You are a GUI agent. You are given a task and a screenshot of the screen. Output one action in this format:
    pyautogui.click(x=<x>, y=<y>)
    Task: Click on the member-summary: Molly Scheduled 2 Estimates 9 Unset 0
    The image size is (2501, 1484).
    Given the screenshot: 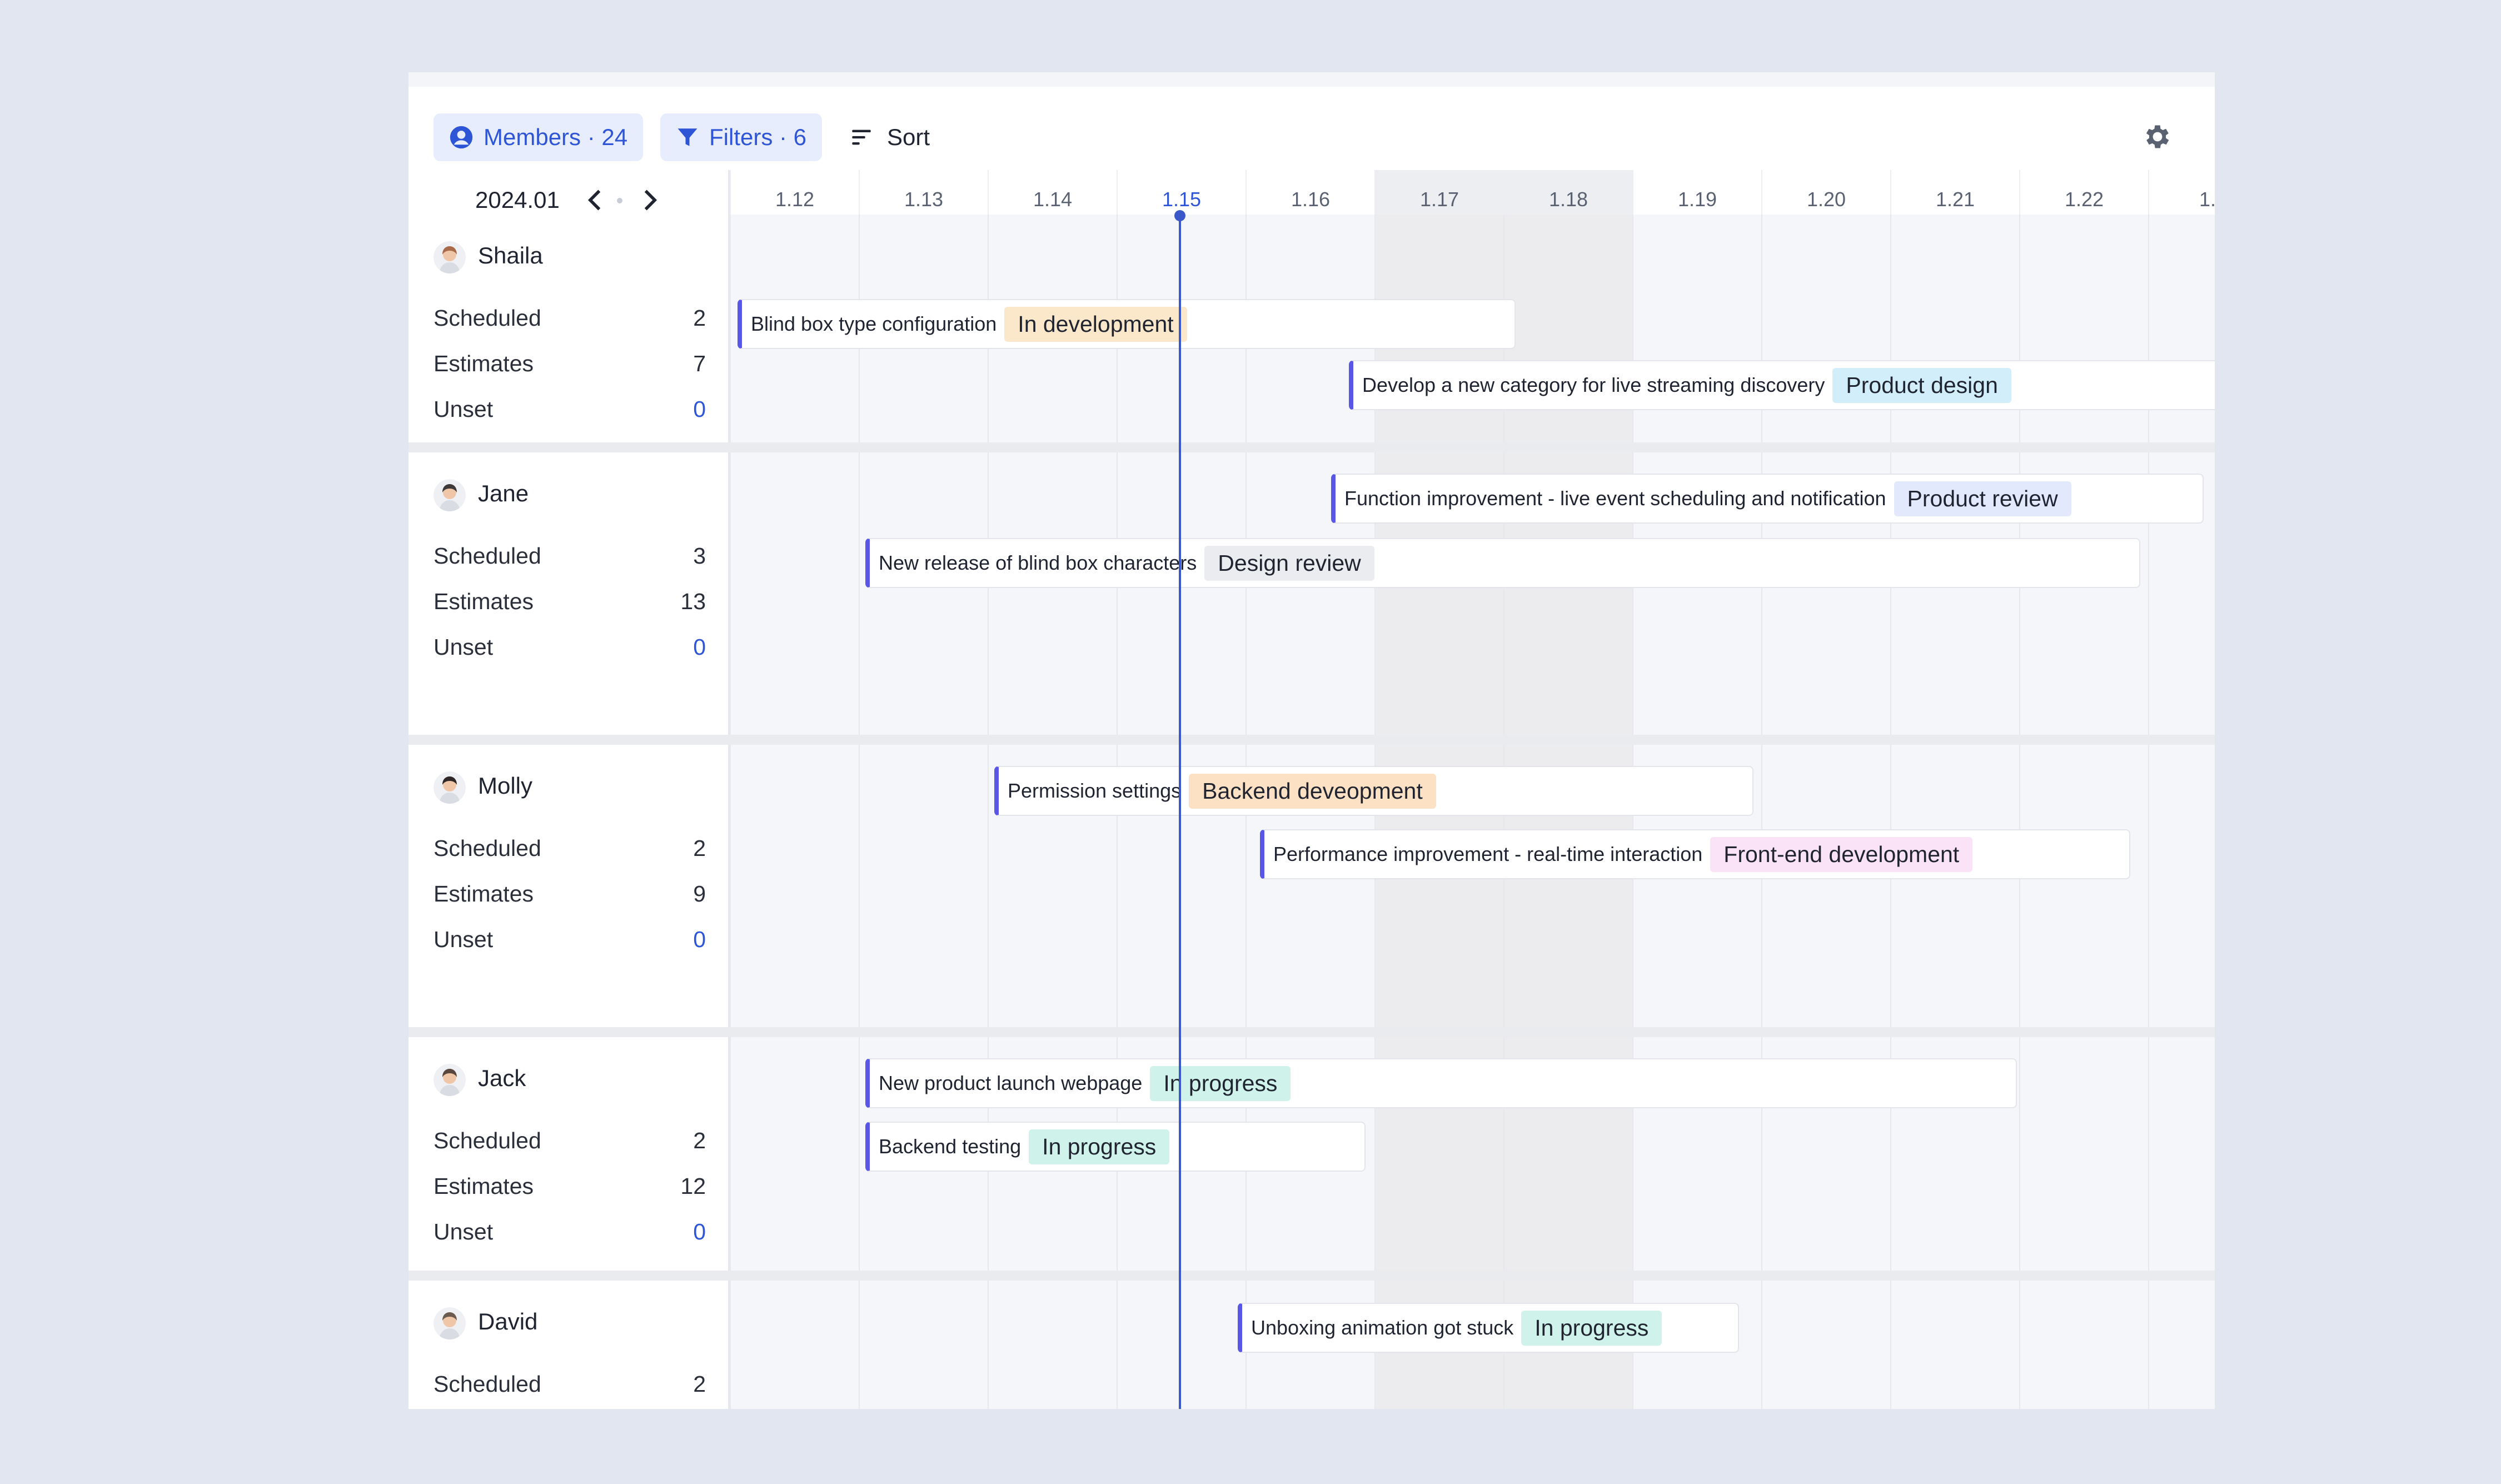 What is the action you would take?
    pyautogui.click(x=569, y=886)
    